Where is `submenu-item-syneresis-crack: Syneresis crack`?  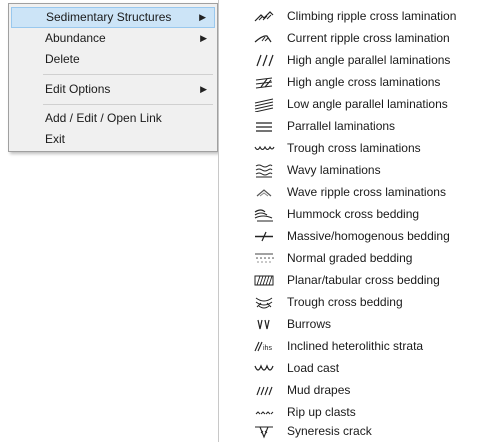
submenu-item-syneresis-crack: Syneresis crack is located at coordinates (356, 431).